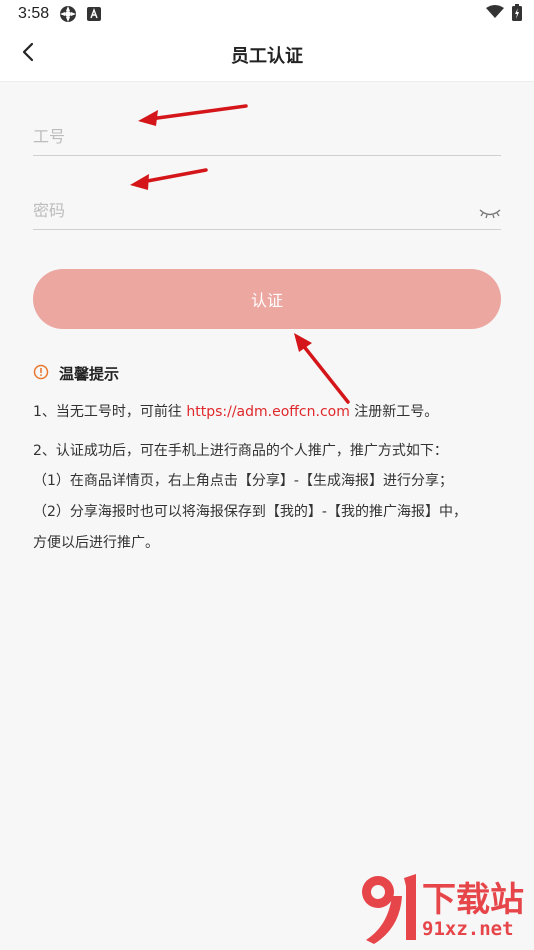 The image size is (534, 950). What do you see at coordinates (89, 374) in the screenshot?
I see `tips-title: 温馨提示` at bounding box center [89, 374].